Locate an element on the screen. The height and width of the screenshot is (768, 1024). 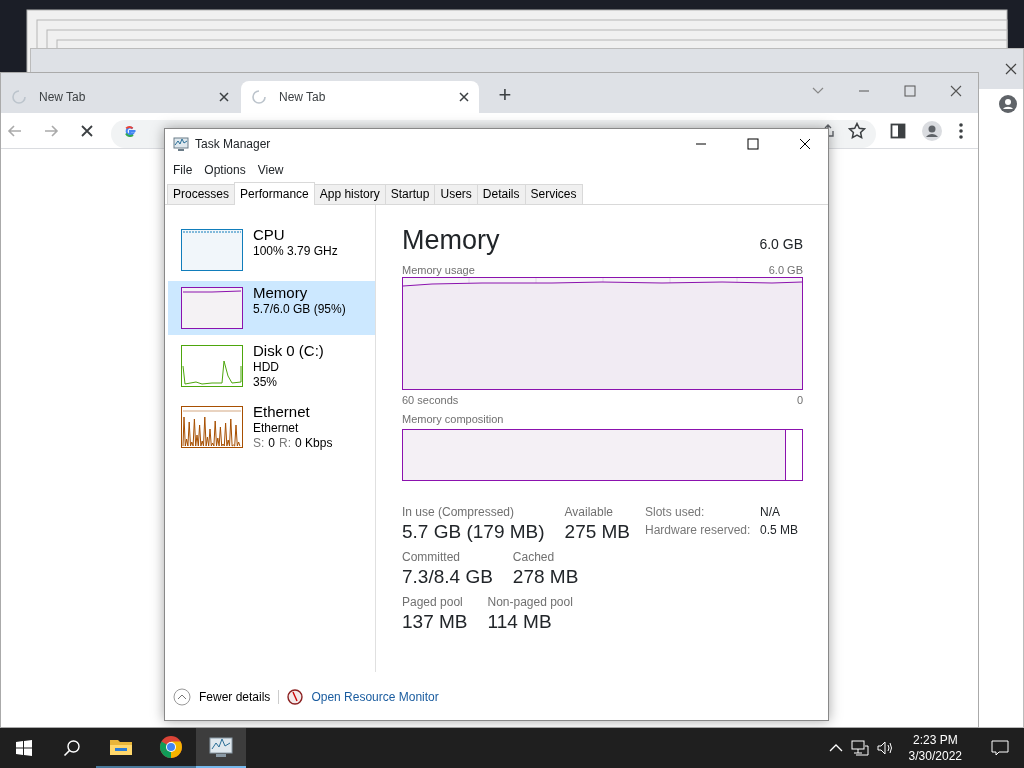
chart-label: Memory usage is located at coordinates (438, 270).